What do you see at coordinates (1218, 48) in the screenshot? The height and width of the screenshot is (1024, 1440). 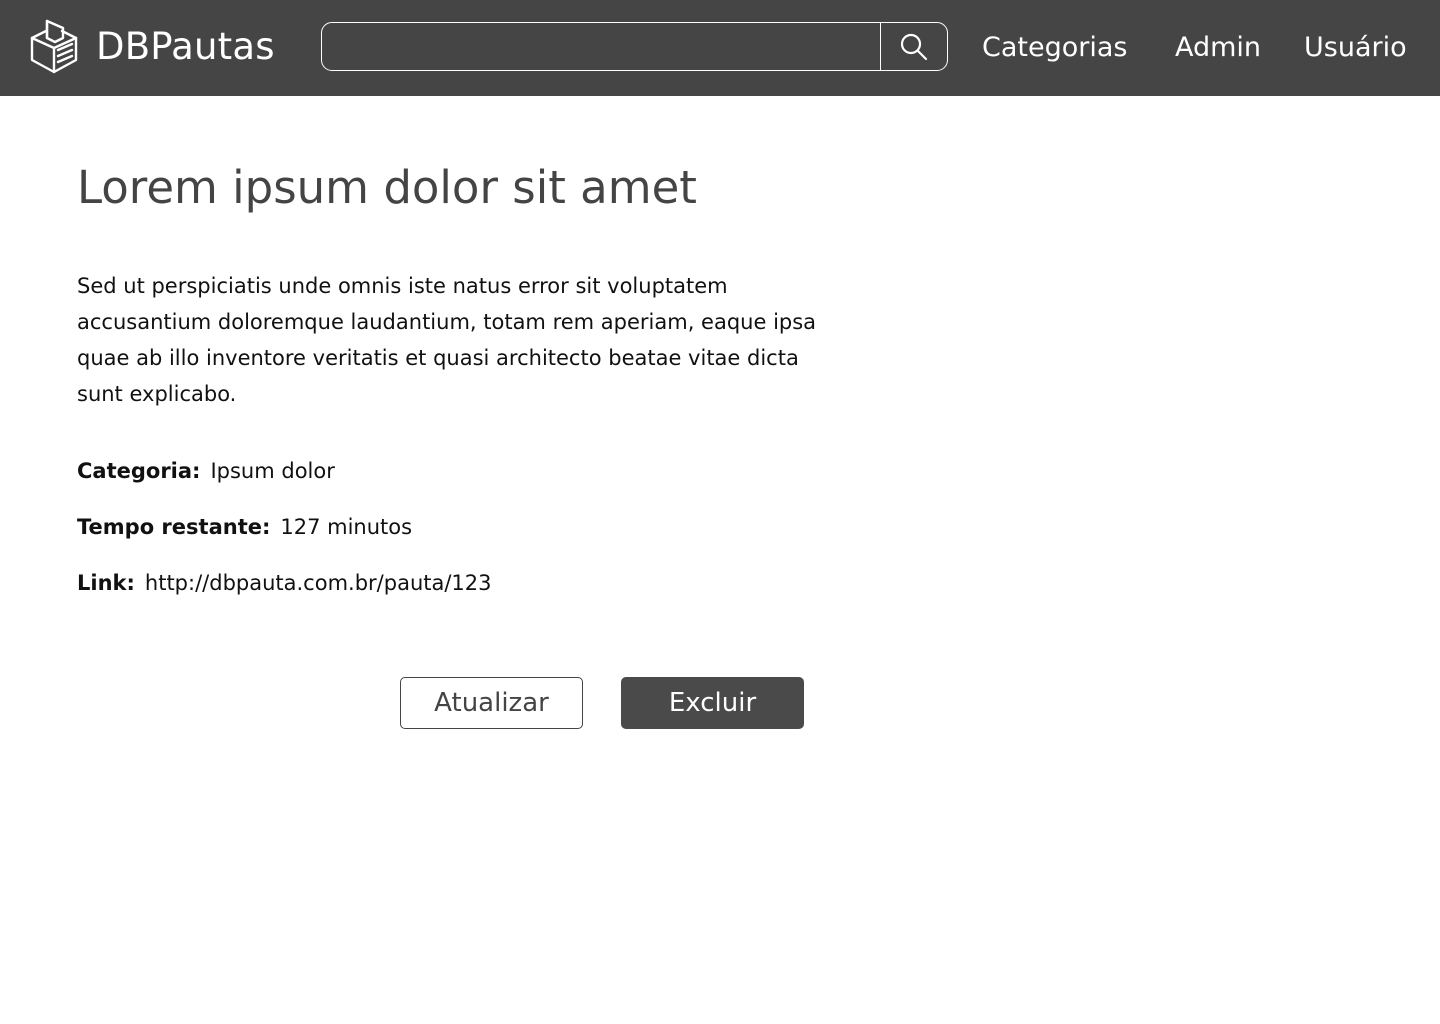 I see `nav-link-admin: Admin` at bounding box center [1218, 48].